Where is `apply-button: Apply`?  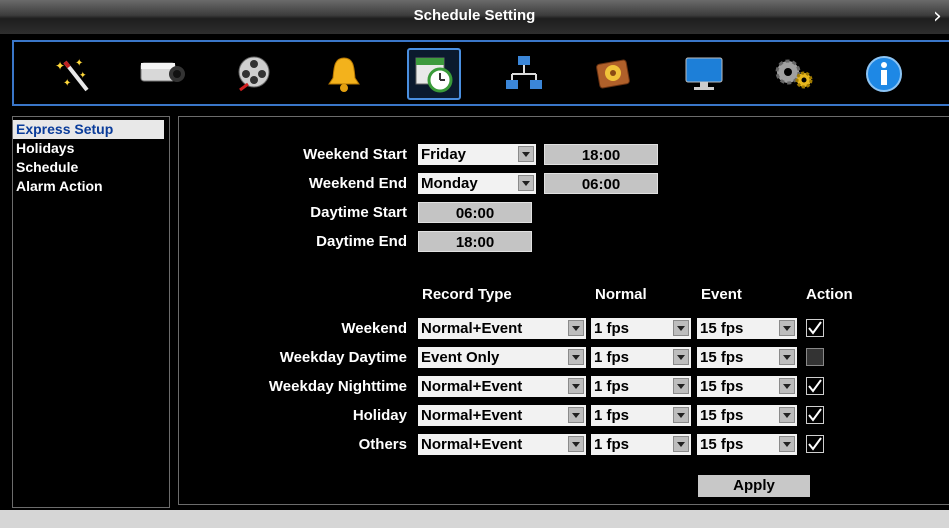
apply-button: Apply is located at coordinates (754, 486).